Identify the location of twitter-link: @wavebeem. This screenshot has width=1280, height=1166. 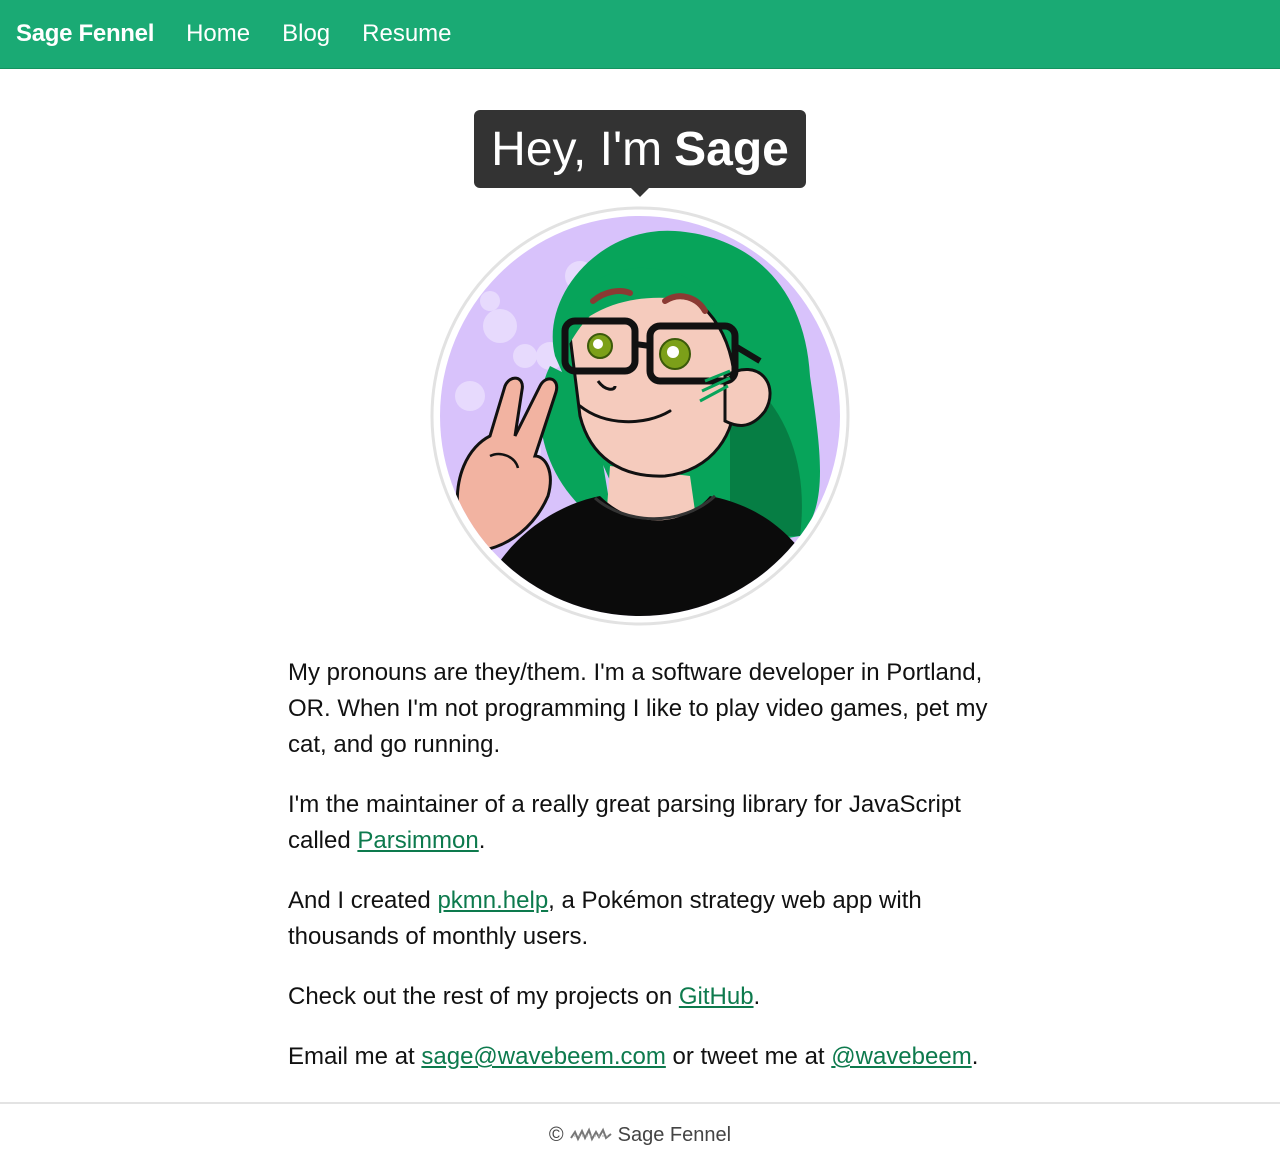
(901, 1056).